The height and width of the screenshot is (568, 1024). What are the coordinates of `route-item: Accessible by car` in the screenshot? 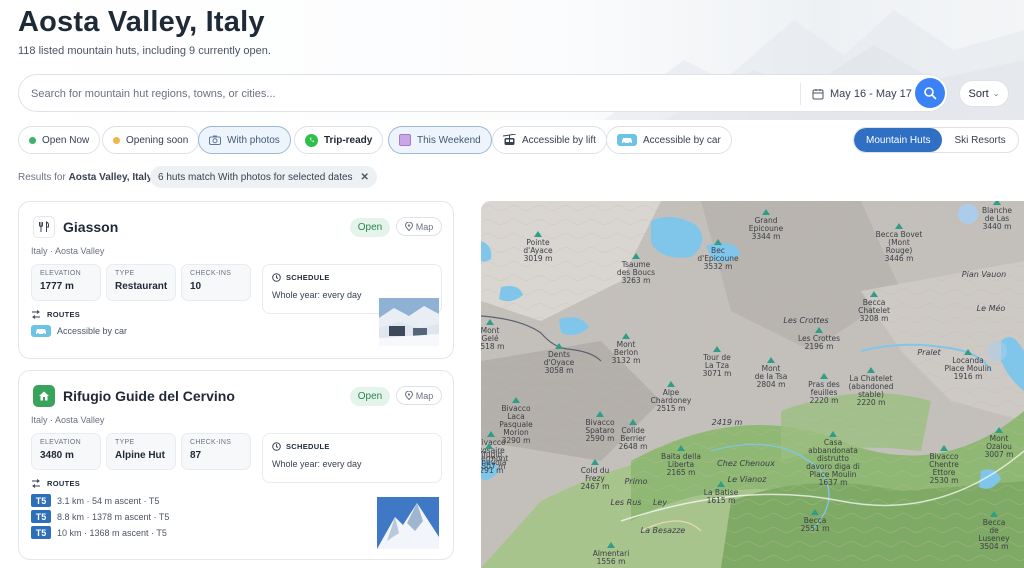 It's located at (79, 331).